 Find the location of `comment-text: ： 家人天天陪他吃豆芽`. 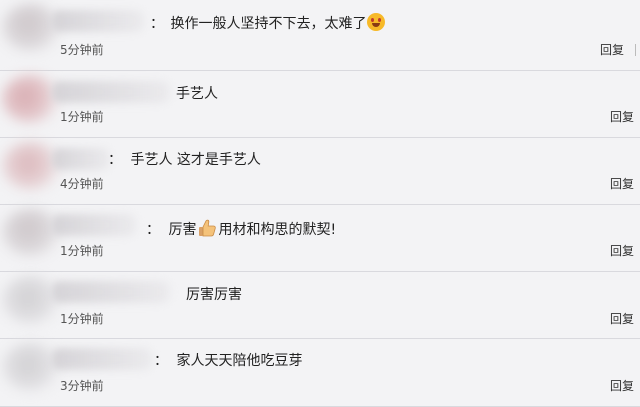

comment-text: ： 家人天天陪他吃豆芽 is located at coordinates (228, 361).